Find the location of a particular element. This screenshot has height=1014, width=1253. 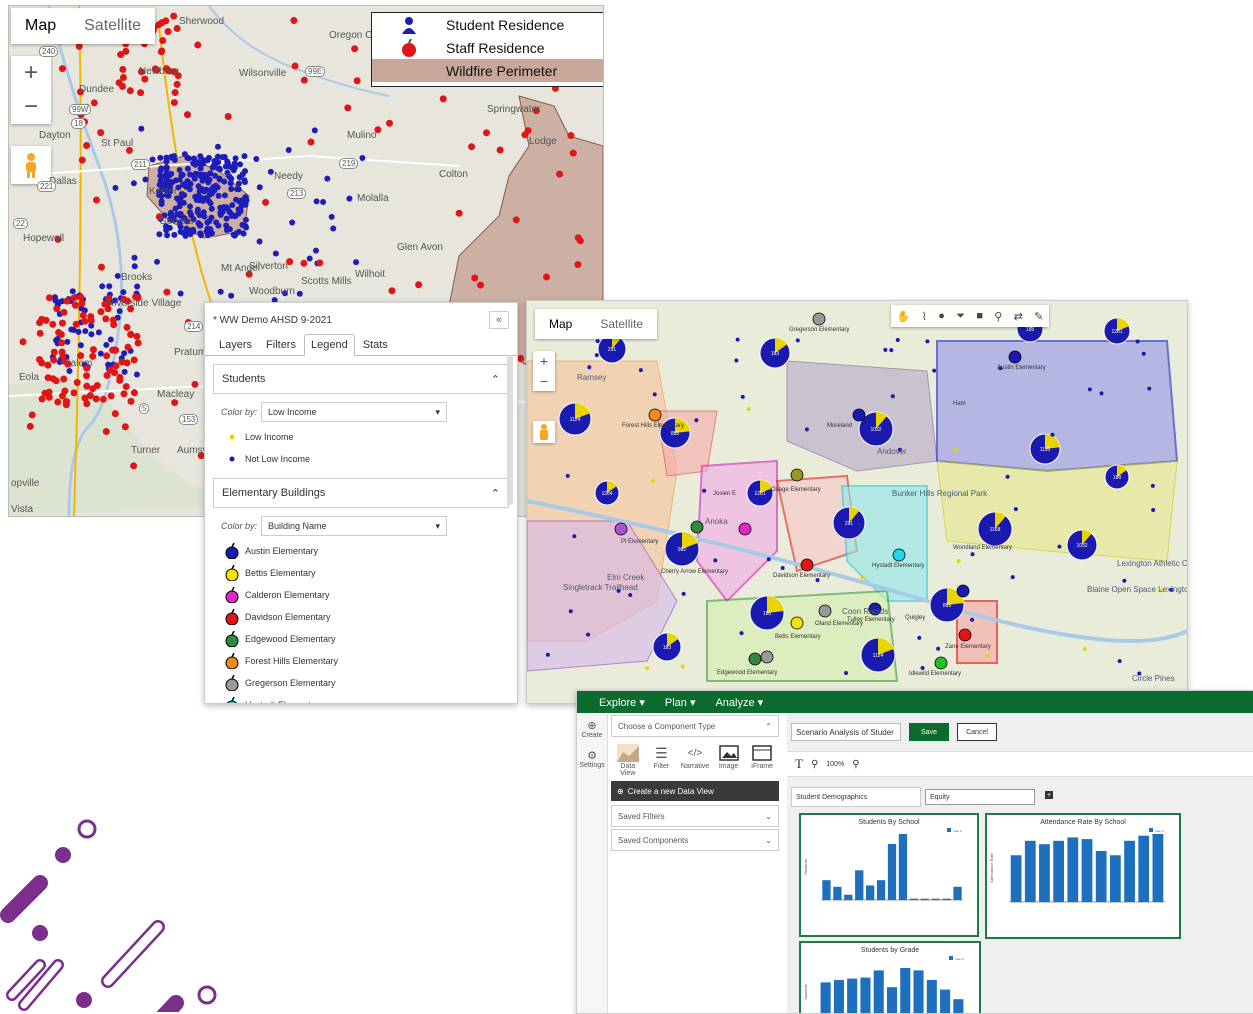

buildings-color-by-select: Building Name ▾ is located at coordinates (354, 526).